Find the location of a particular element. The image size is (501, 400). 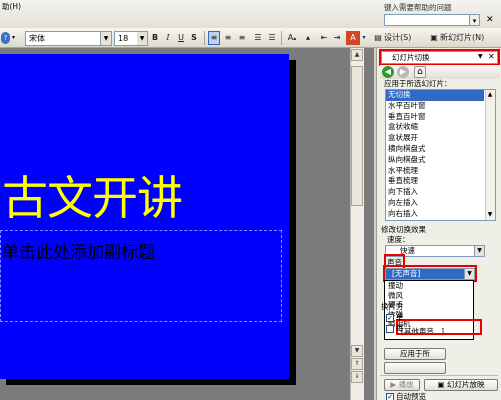

forward-icon: ▶ is located at coordinates (403, 72).